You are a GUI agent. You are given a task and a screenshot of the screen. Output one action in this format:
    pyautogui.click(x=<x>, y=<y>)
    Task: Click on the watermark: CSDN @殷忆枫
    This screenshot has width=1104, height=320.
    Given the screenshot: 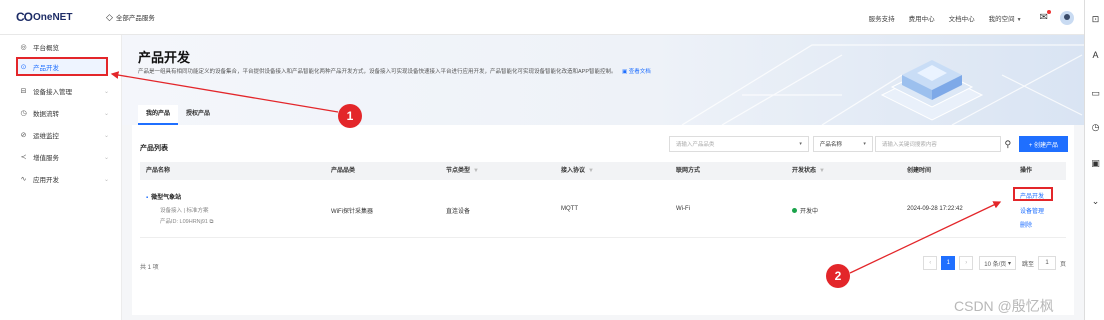 What is the action you would take?
    pyautogui.click(x=1004, y=306)
    